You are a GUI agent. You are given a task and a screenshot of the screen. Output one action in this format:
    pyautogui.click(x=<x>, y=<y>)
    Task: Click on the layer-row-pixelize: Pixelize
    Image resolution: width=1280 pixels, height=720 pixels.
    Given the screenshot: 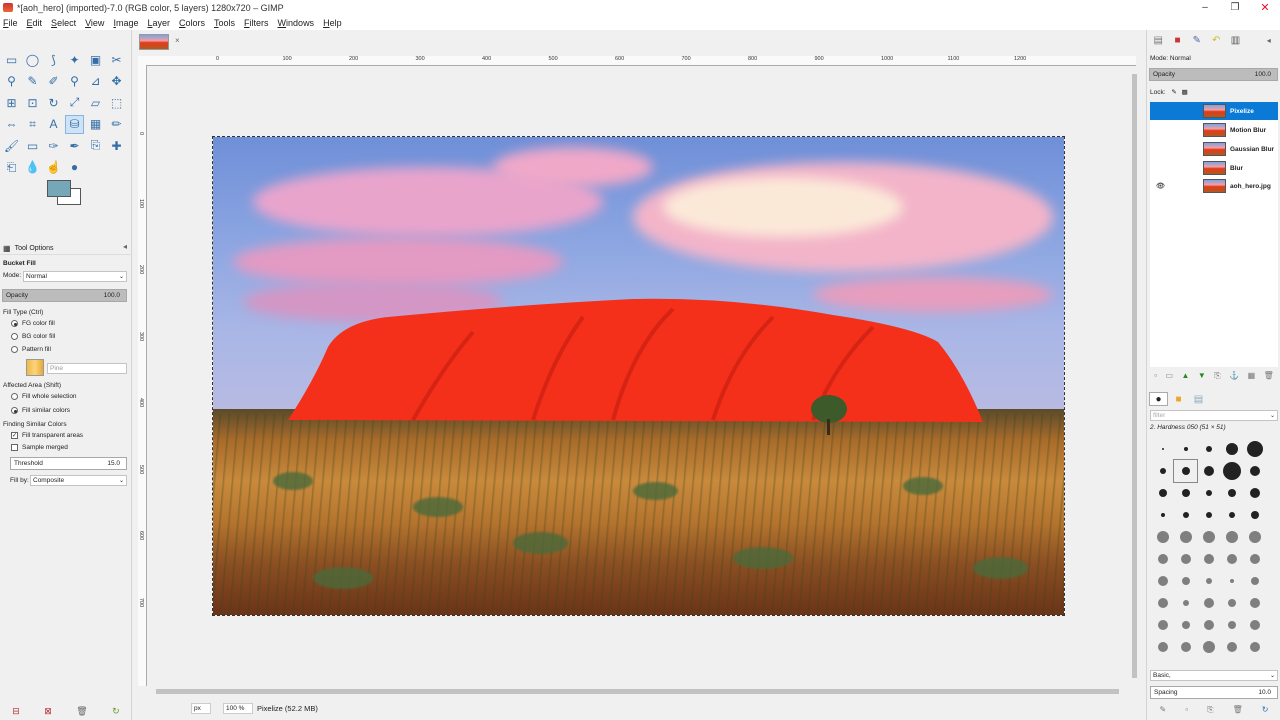 What is the action you would take?
    pyautogui.click(x=1214, y=111)
    